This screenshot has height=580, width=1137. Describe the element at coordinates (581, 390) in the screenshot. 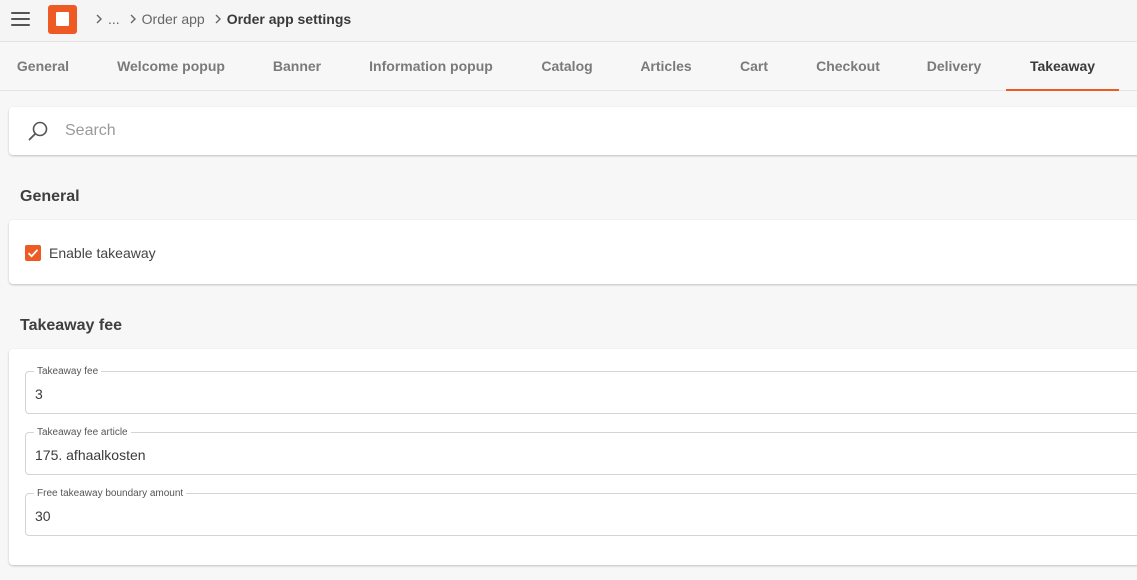

I see `takeaway-fee-field: Takeaway fee 3` at that location.